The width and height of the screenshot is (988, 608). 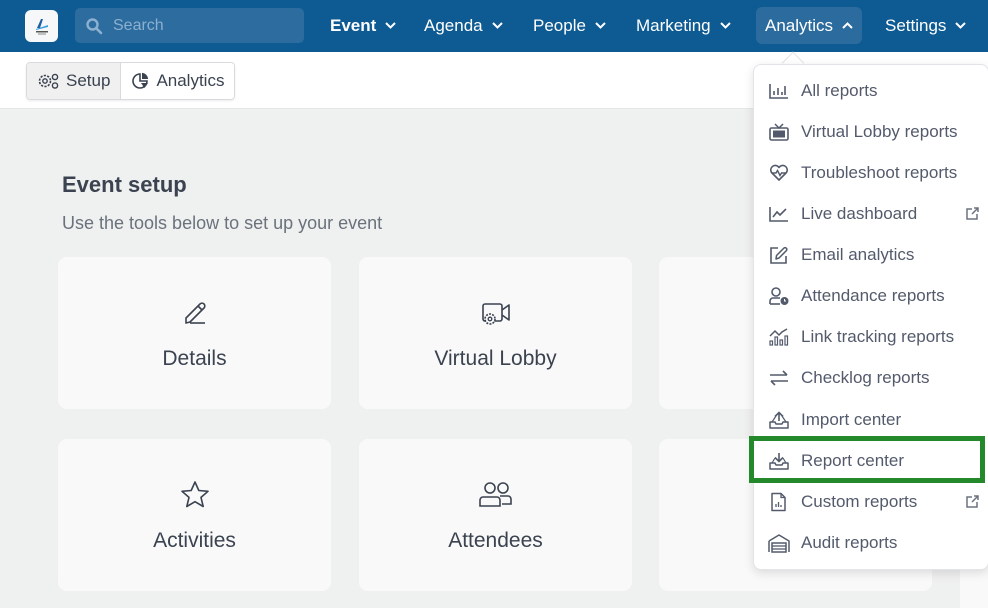 I want to click on menu-item-custom-reports: Custom reports, so click(x=874, y=502).